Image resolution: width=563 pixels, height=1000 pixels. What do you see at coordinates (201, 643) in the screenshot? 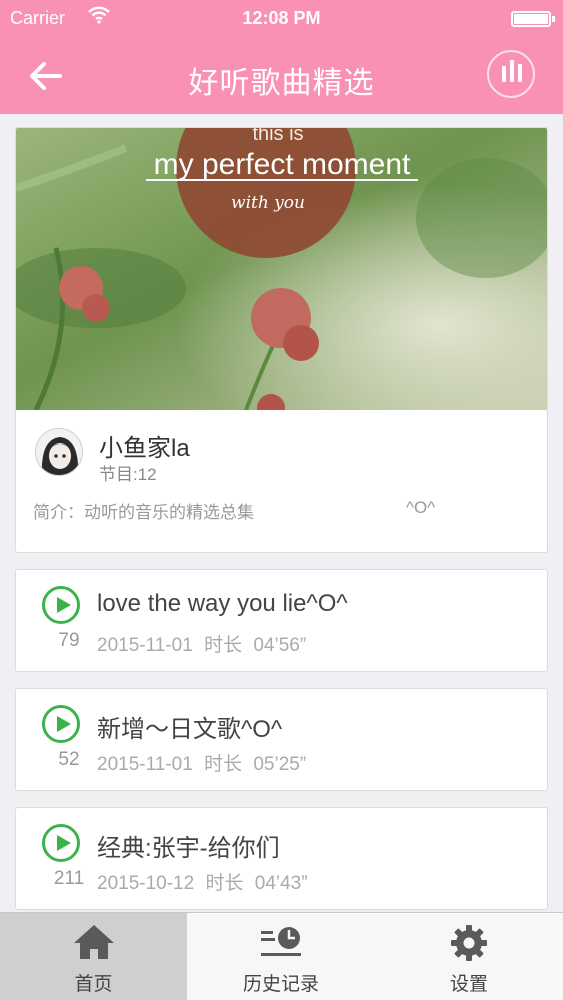
I see `song-meta: 2015-11-01 时长 04’56”` at bounding box center [201, 643].